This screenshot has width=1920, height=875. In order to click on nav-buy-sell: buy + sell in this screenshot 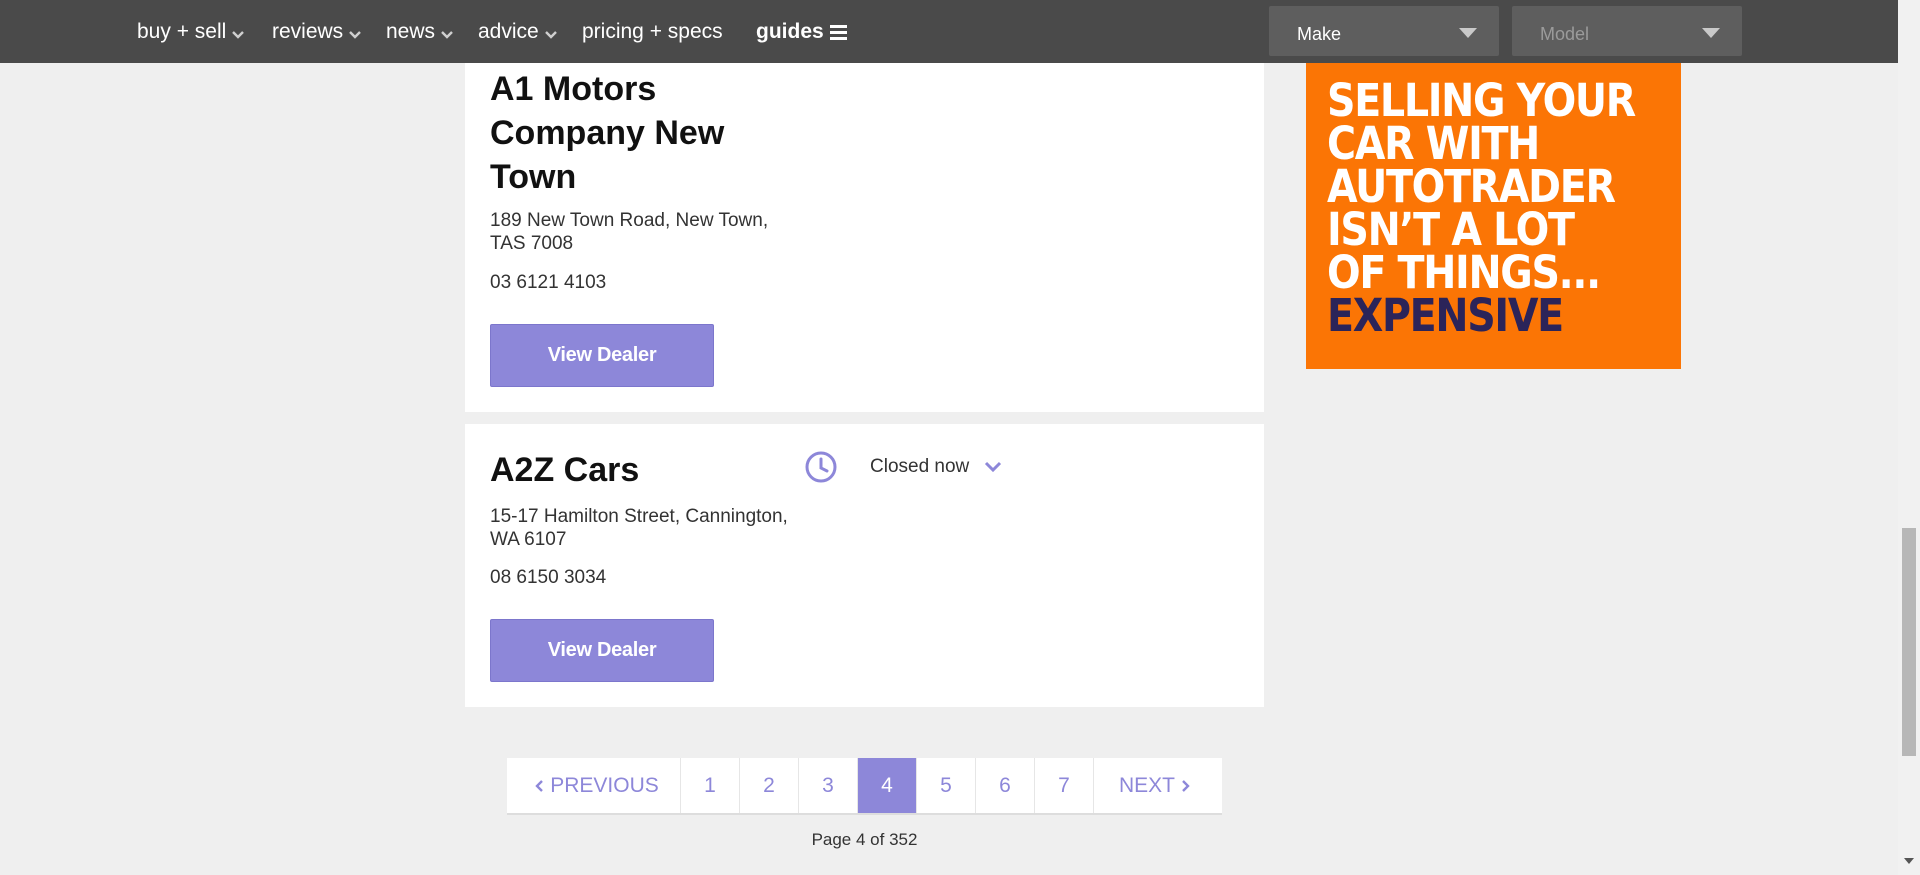, I will do `click(191, 32)`.